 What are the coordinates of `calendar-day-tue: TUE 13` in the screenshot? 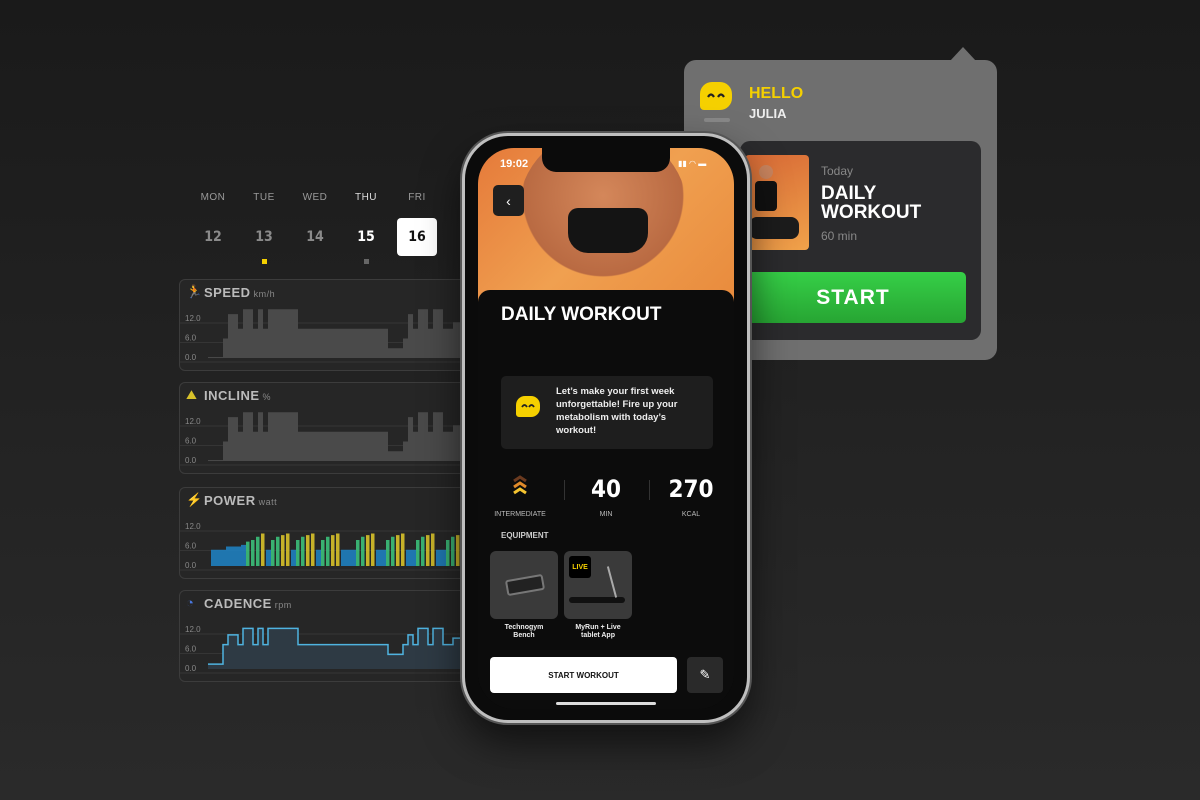 It's located at (264, 228).